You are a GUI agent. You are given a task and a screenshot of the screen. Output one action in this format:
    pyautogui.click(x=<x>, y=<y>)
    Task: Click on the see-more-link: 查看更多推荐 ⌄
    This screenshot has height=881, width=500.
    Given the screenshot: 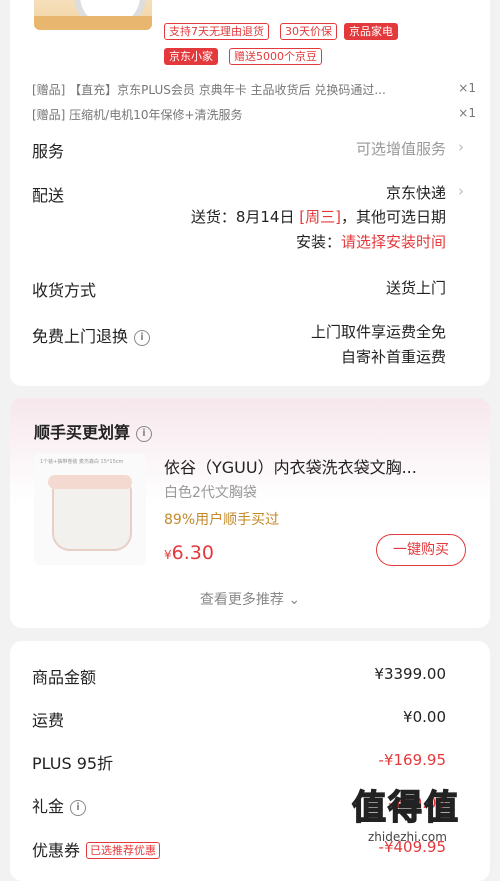 What is the action you would take?
    pyautogui.click(x=250, y=599)
    